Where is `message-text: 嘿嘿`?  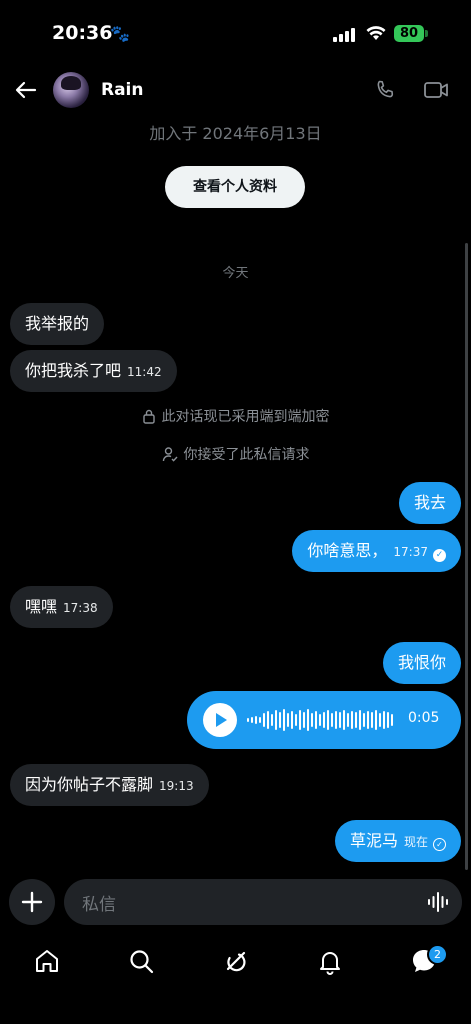
message-text: 嘿嘿 is located at coordinates (41, 606).